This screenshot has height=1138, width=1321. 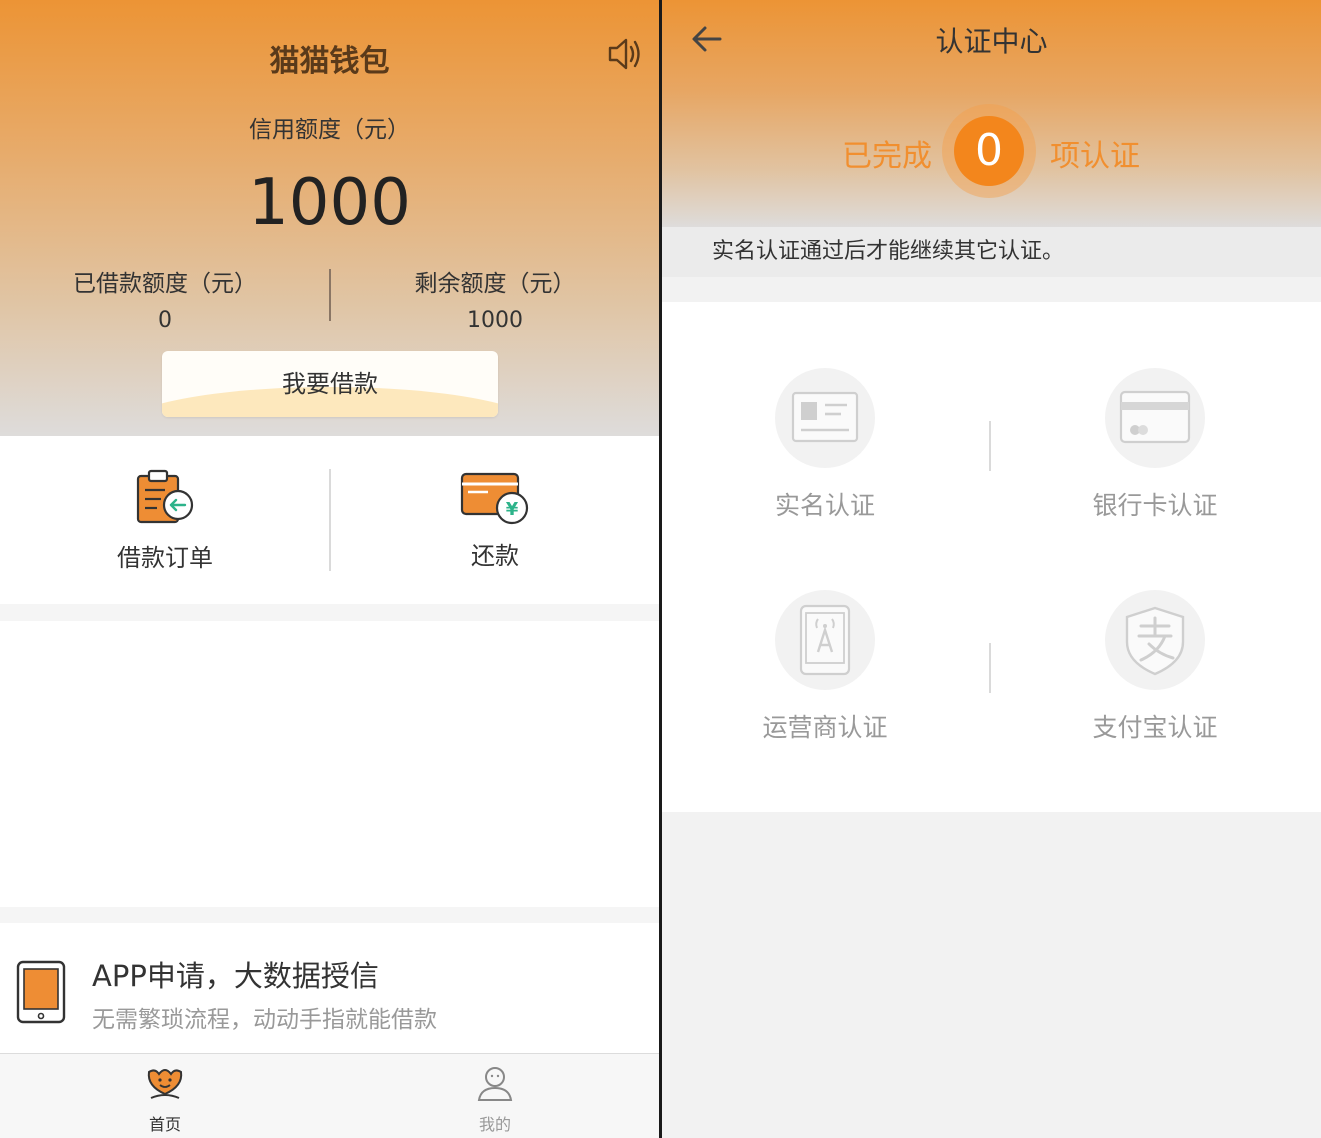 What do you see at coordinates (494, 1124) in the screenshot?
I see `tab-mine-label: 我的` at bounding box center [494, 1124].